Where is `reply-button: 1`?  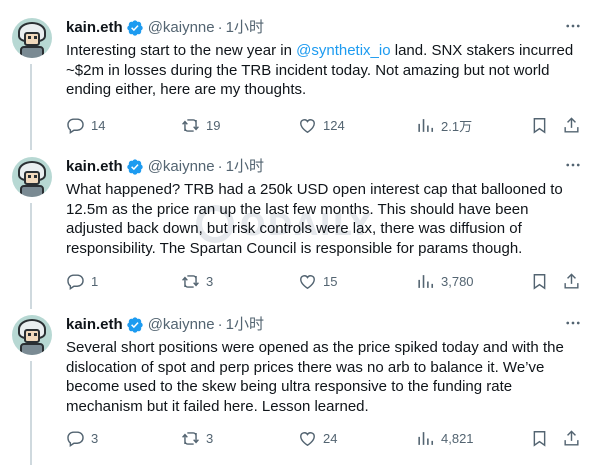
reply-button: 1 is located at coordinates (82, 281).